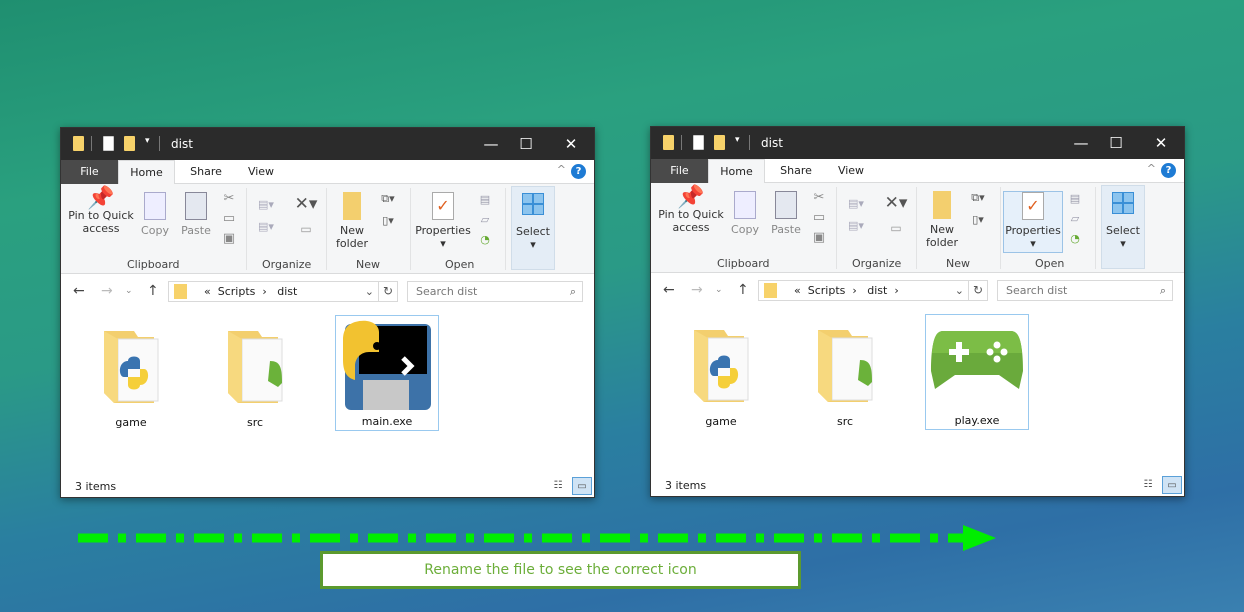 The image size is (1244, 612). I want to click on file-item-play-exe: play.exe, so click(977, 372).